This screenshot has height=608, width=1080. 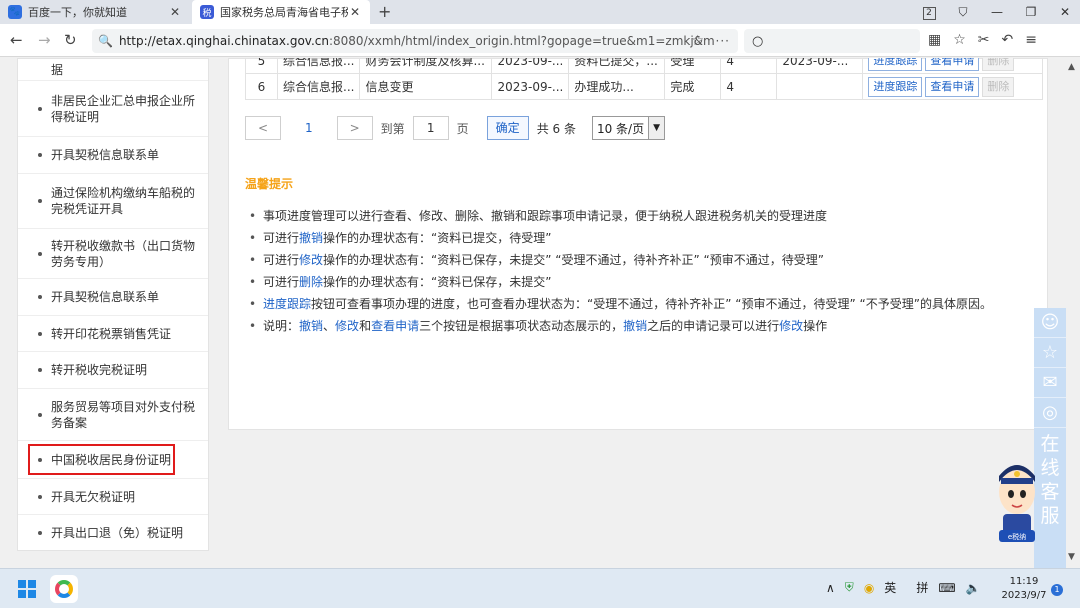 I want to click on back-icon: ←, so click(x=16, y=40).